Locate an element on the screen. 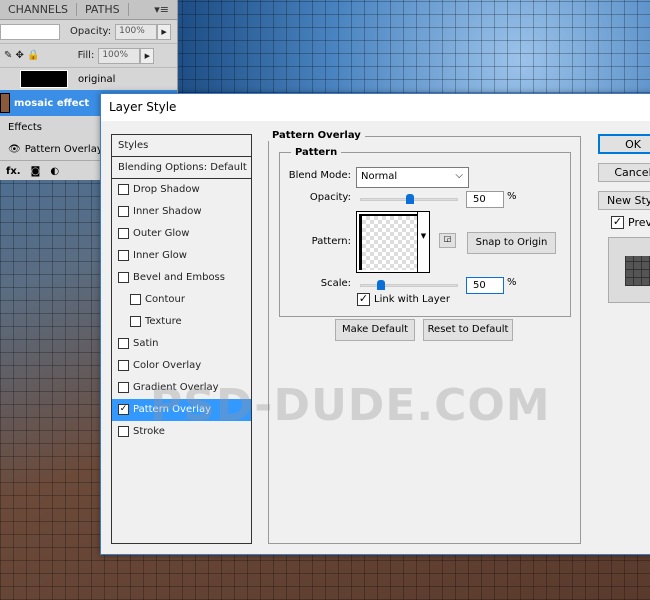 The image size is (650, 600). link-label: Link with Layer is located at coordinates (412, 299).